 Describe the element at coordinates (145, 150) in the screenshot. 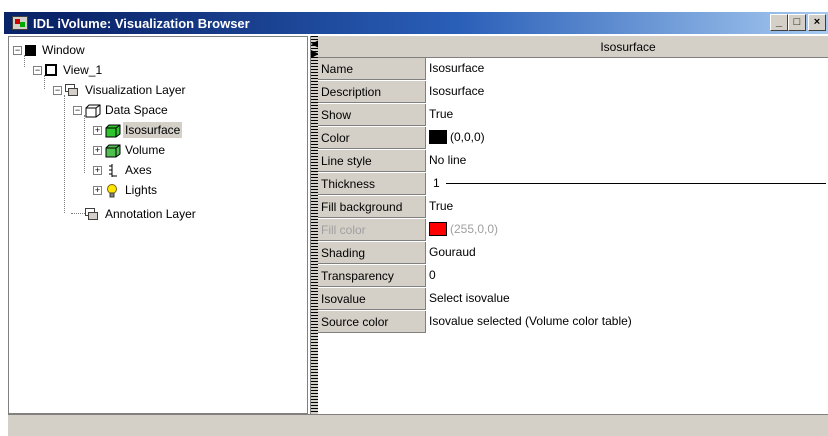

I see `tree-item-label: Volume` at that location.